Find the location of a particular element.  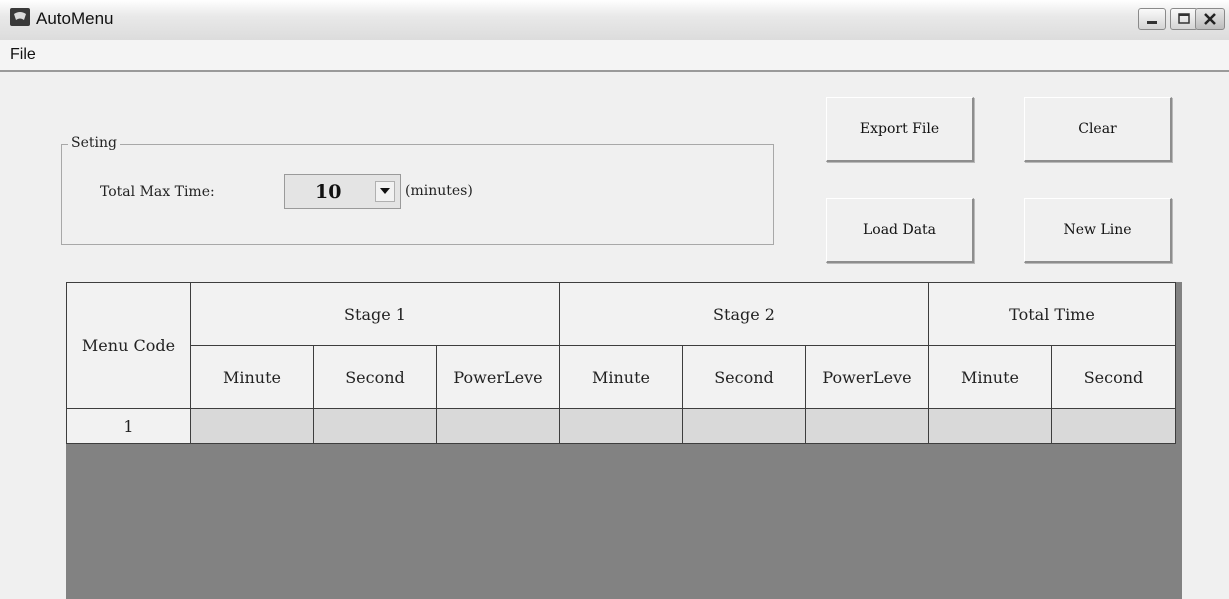

close-icon is located at coordinates (1210, 19).